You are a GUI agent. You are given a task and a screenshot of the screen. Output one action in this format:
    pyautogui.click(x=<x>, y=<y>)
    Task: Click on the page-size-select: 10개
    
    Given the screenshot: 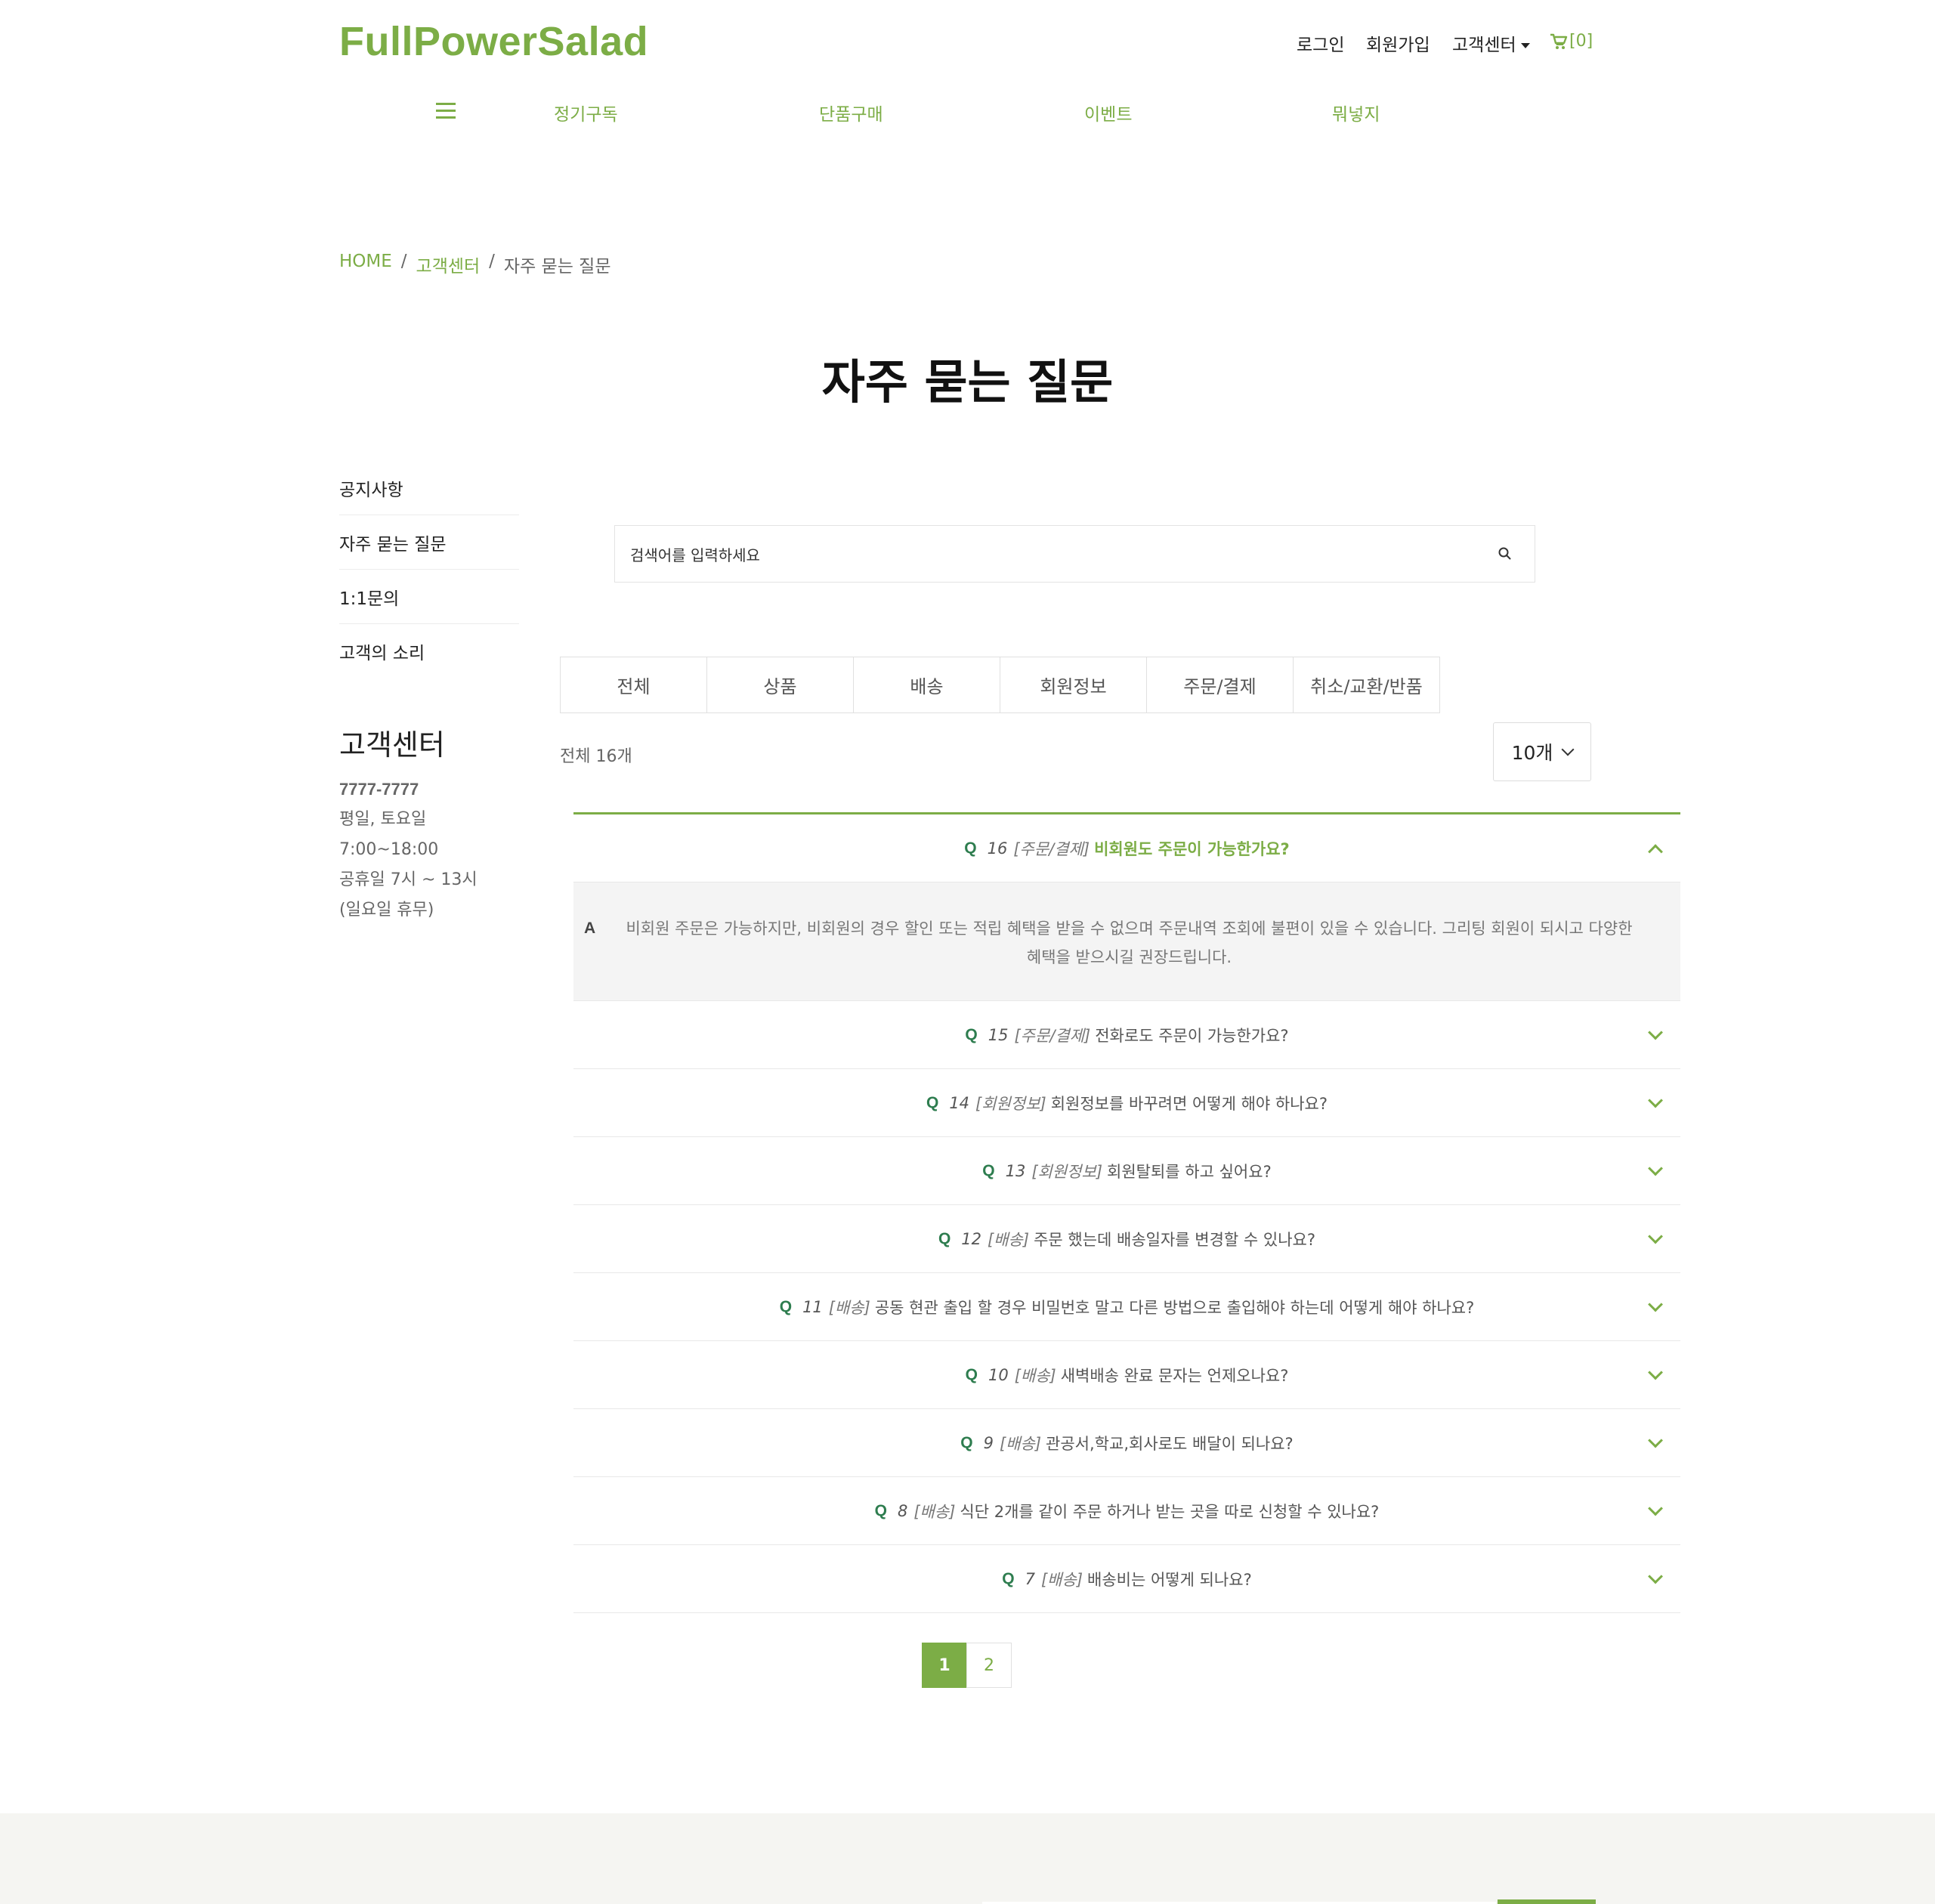 What is the action you would take?
    pyautogui.click(x=1542, y=751)
    